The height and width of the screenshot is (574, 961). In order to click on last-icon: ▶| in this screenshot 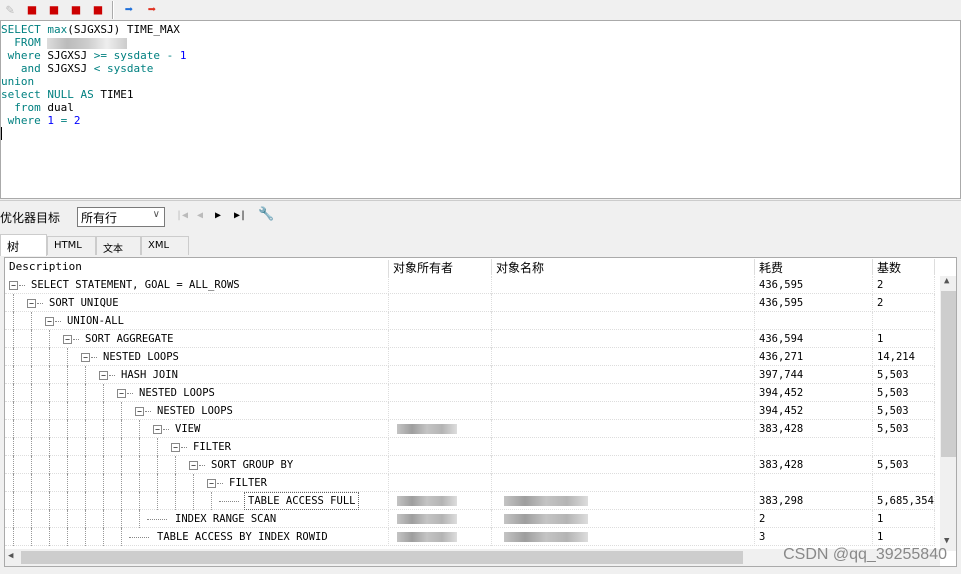, I will do `click(240, 215)`.